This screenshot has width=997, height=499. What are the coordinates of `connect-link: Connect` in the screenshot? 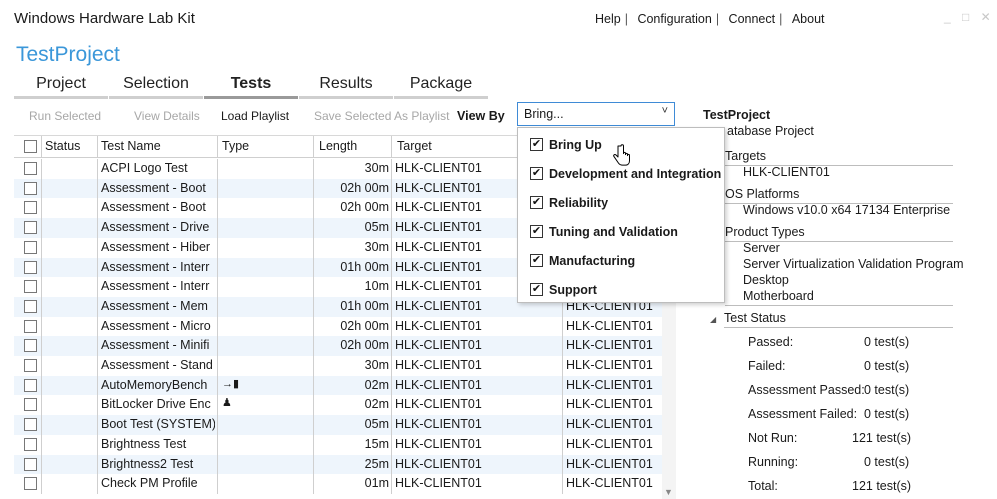 It's located at (752, 19).